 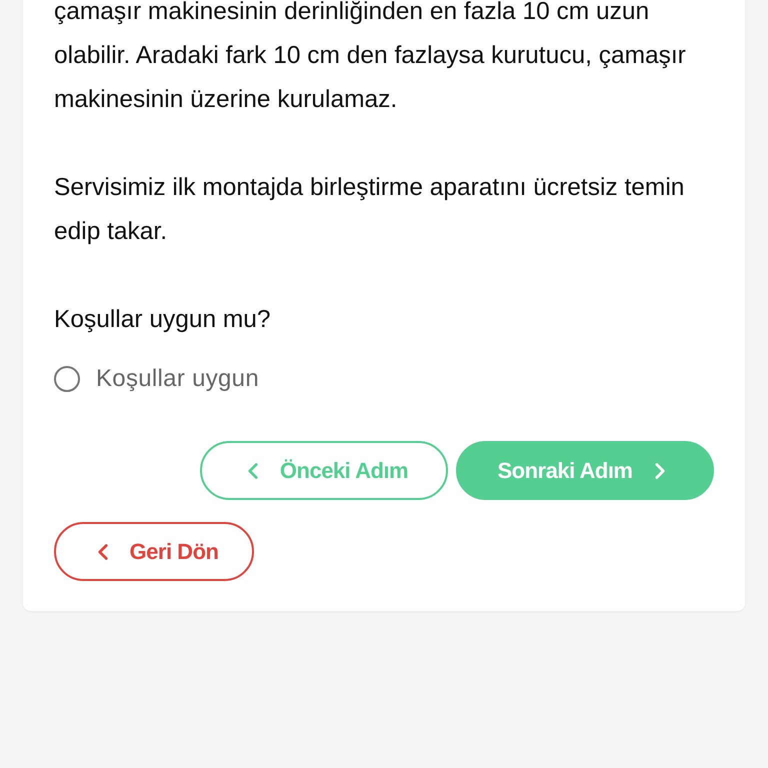 I want to click on option-label: Koşullar uygun, so click(x=177, y=379).